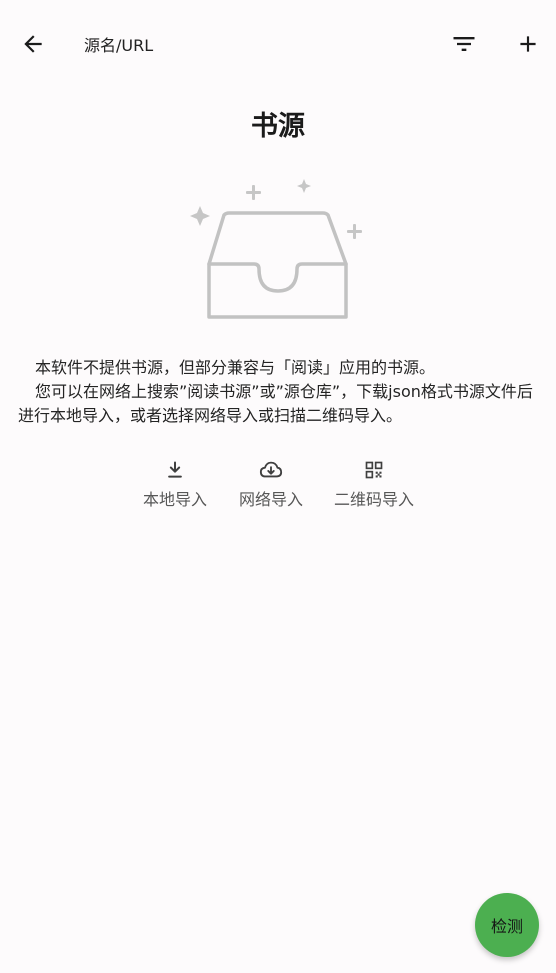 Image resolution: width=556 pixels, height=973 pixels. I want to click on search-input, so click(249, 45).